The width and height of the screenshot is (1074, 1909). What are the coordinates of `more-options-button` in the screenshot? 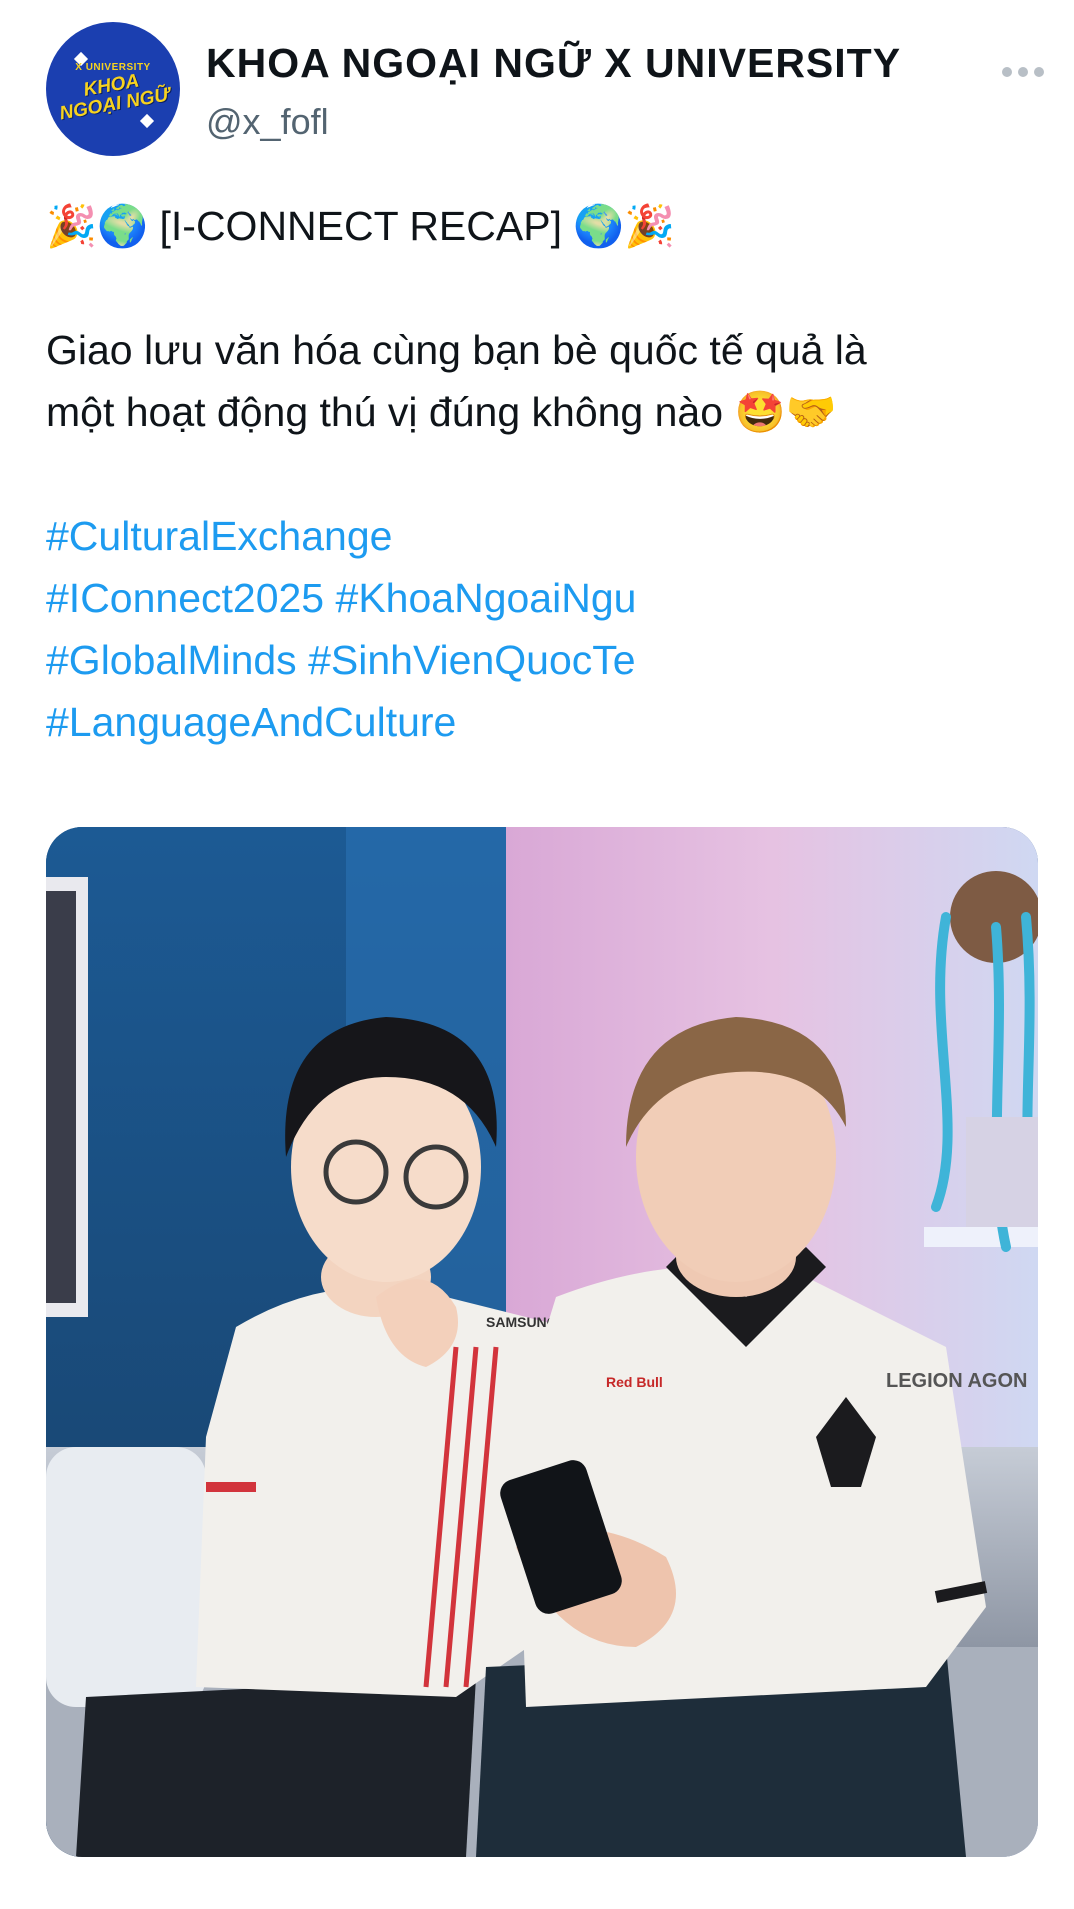 It's located at (1023, 72).